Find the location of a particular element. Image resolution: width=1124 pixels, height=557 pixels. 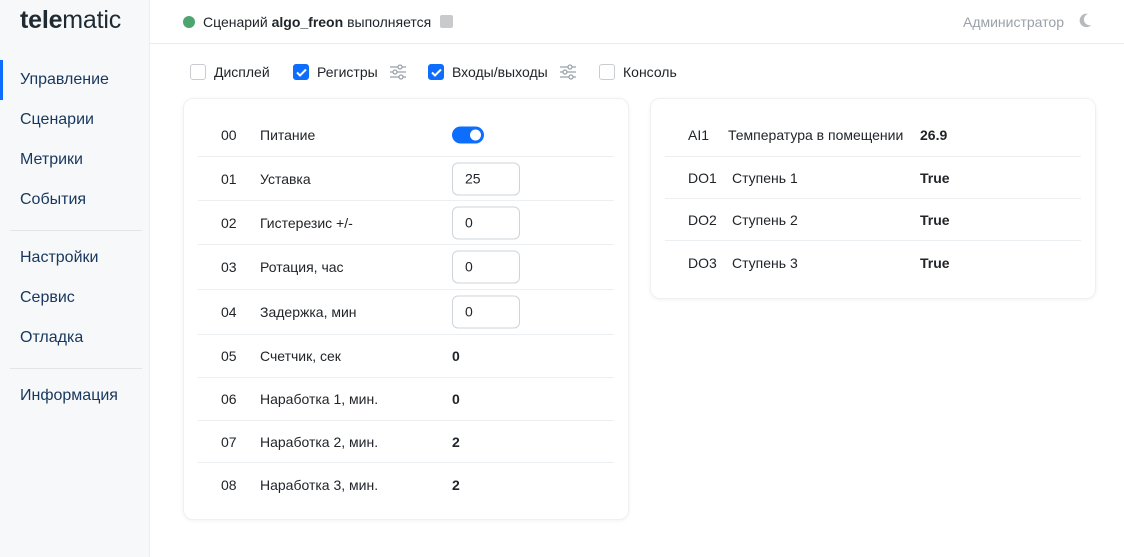

register-label: Наработка 2, мин. is located at coordinates (319, 441).